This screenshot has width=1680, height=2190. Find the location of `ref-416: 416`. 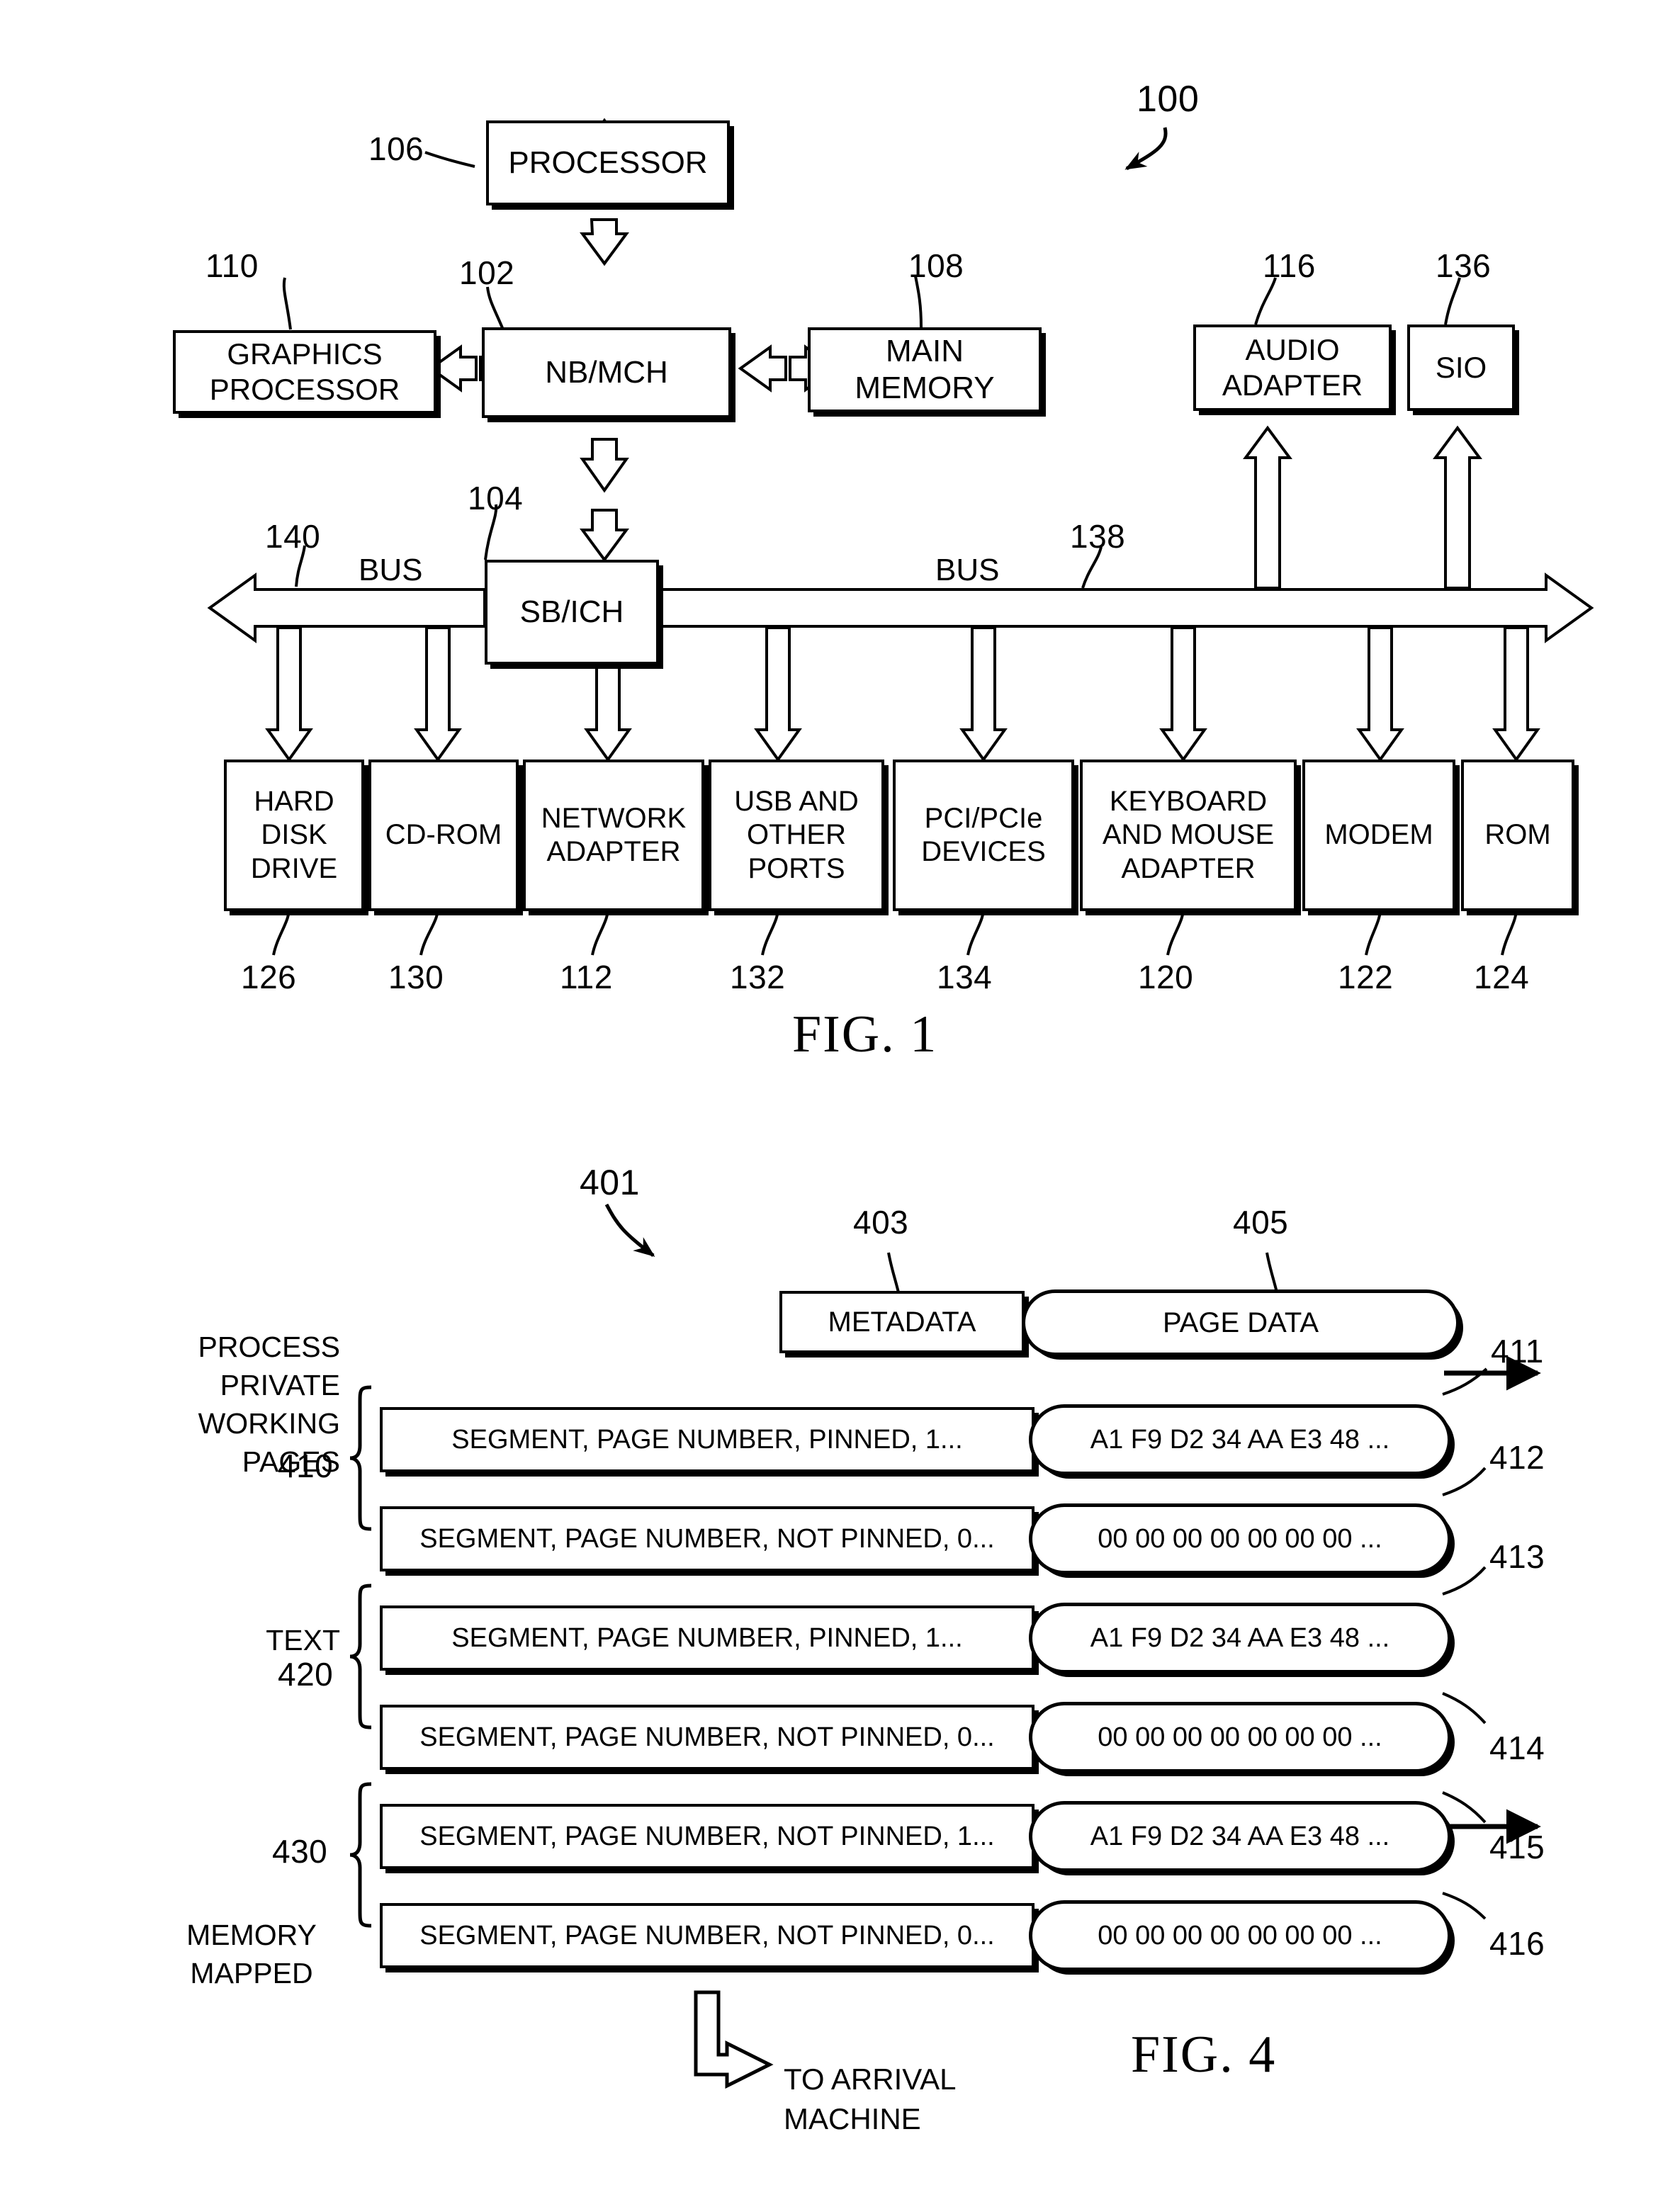

ref-416: 416 is located at coordinates (1517, 1944).